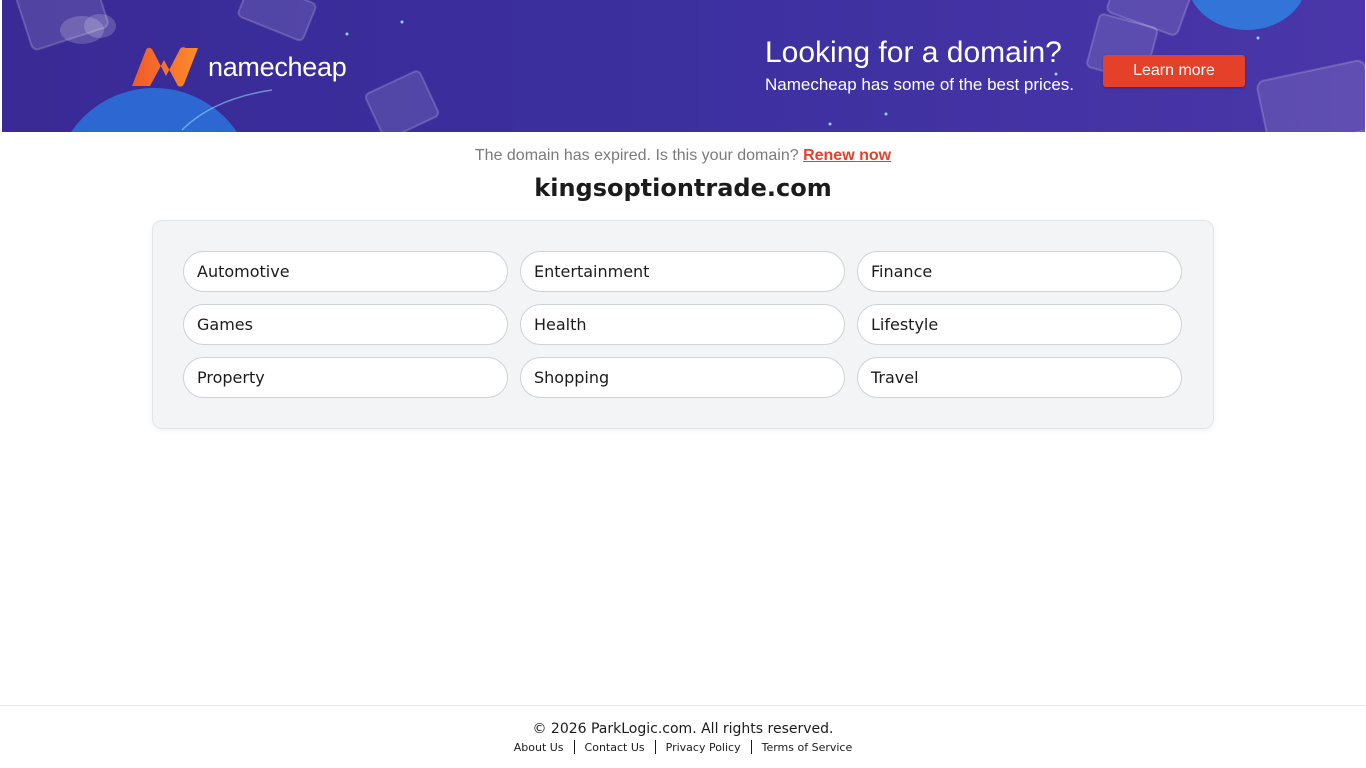 This screenshot has height=768, width=1366. Describe the element at coordinates (683, 188) in the screenshot. I see `domain-name: kingsoptiontrade.com` at that location.